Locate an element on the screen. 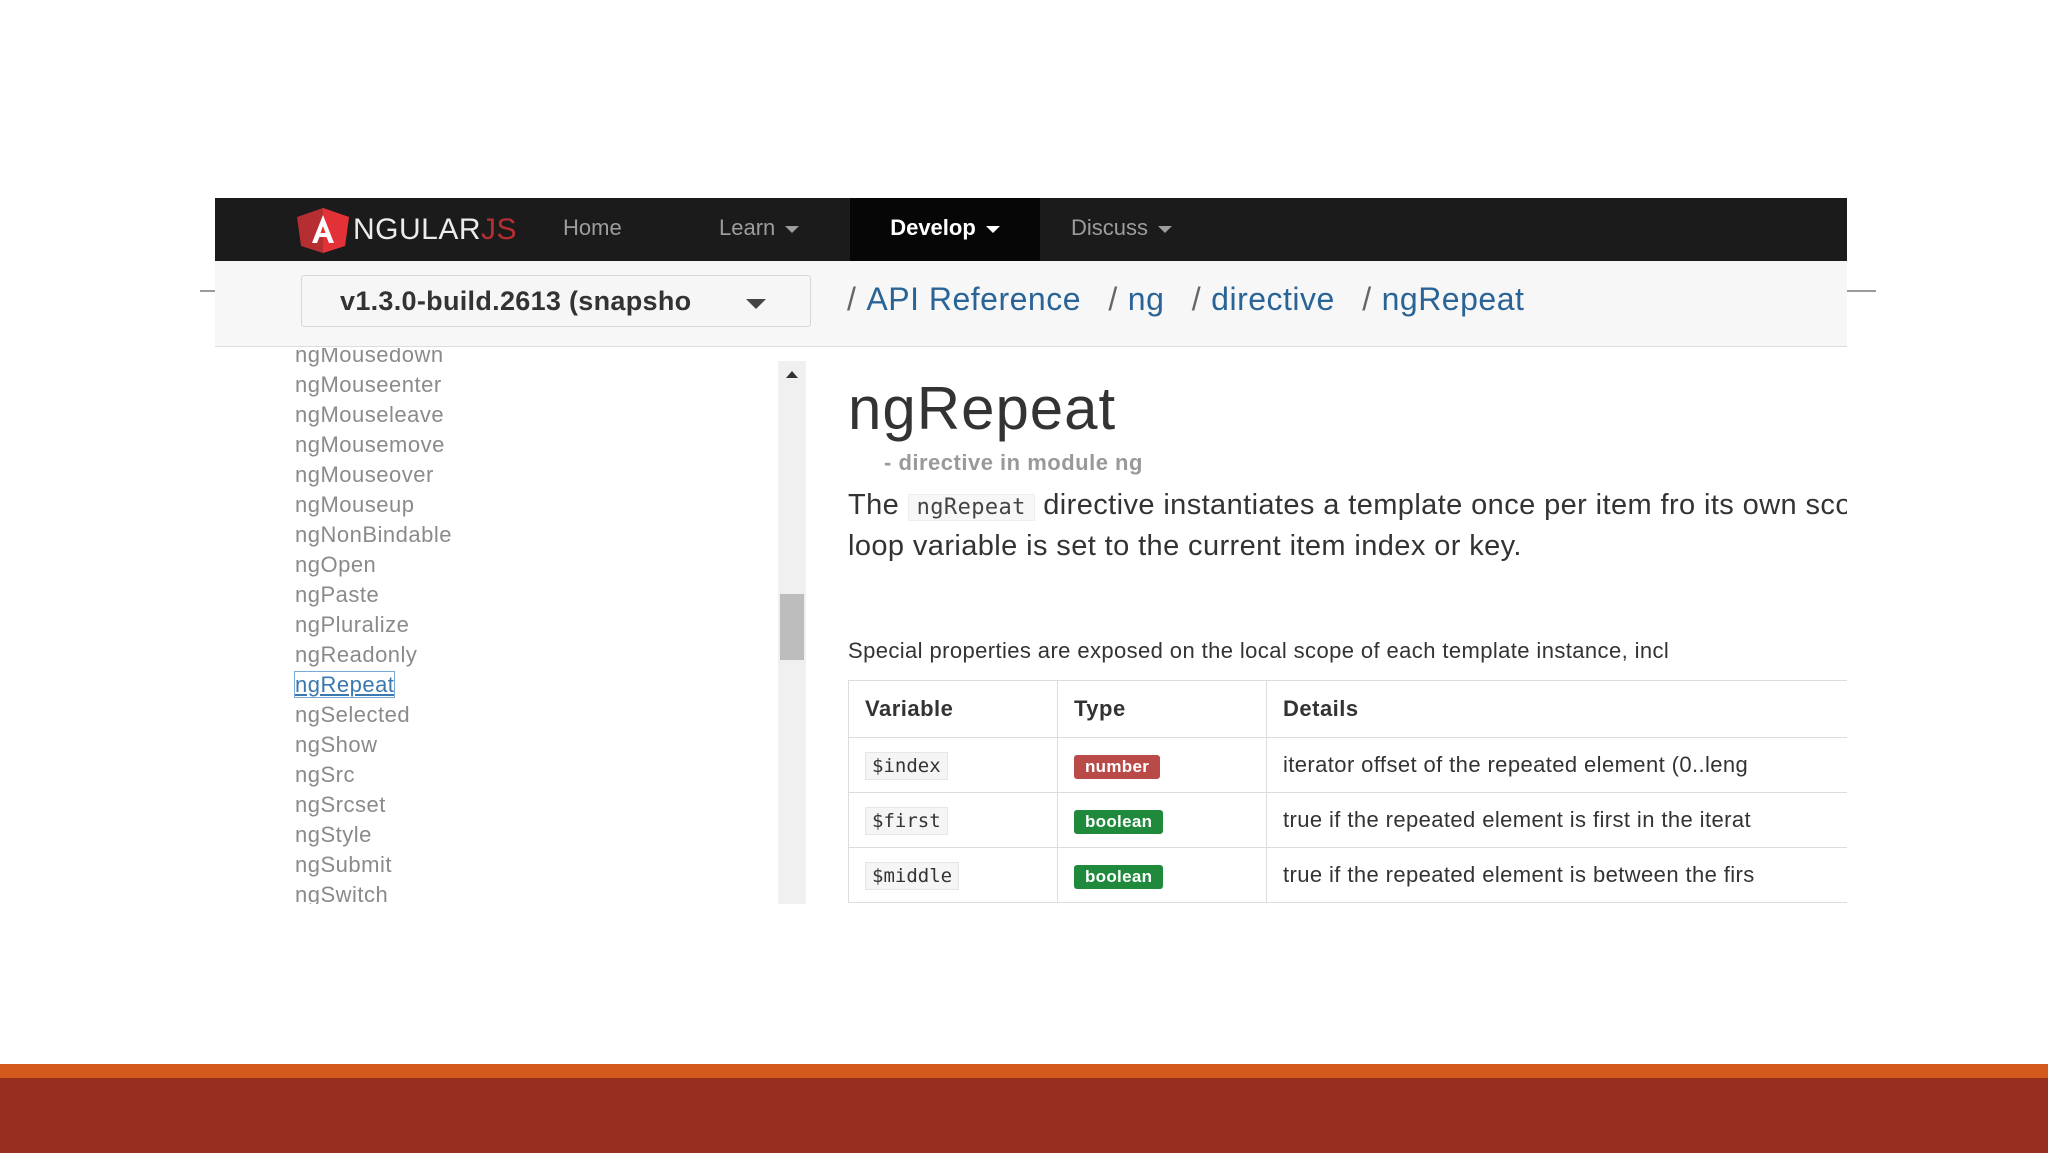  sidebar-item: ngMouseenter is located at coordinates (373, 385).